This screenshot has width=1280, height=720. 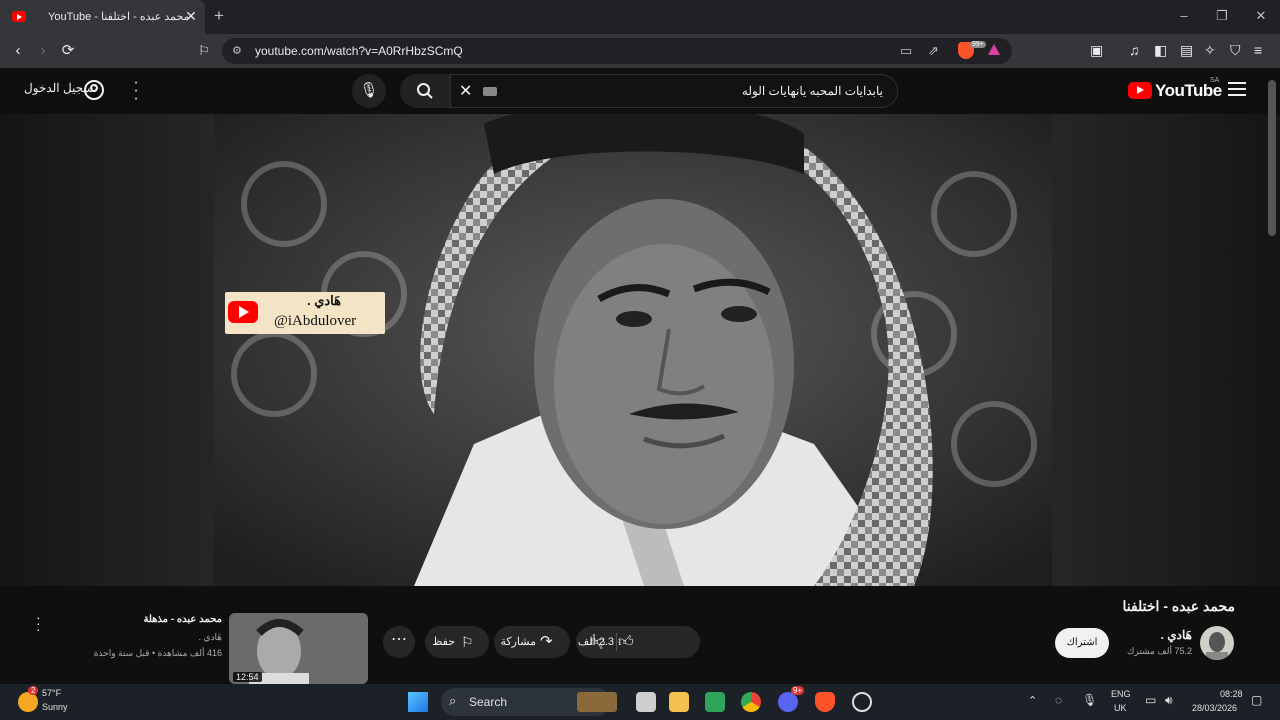 What do you see at coordinates (646, 702) in the screenshot?
I see `task-view-icon` at bounding box center [646, 702].